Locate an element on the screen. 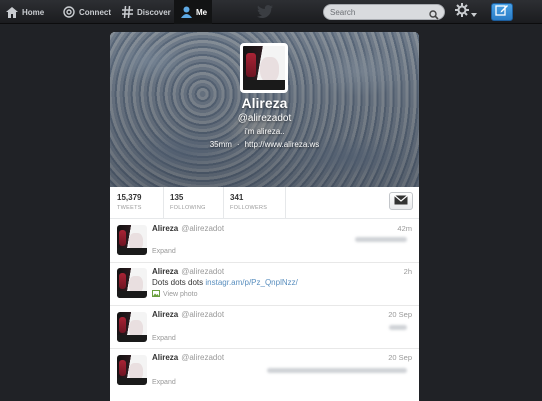  compose-tweet-button is located at coordinates (502, 12).